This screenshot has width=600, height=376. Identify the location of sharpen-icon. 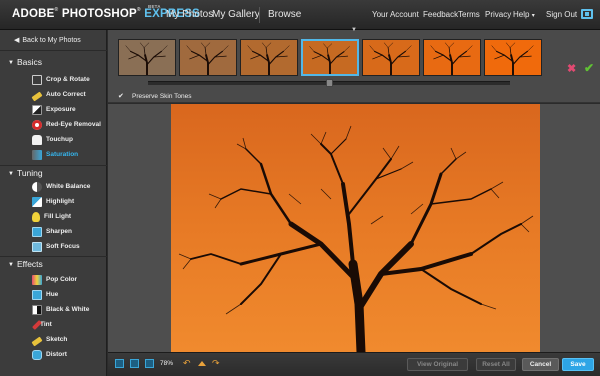
(37, 231).